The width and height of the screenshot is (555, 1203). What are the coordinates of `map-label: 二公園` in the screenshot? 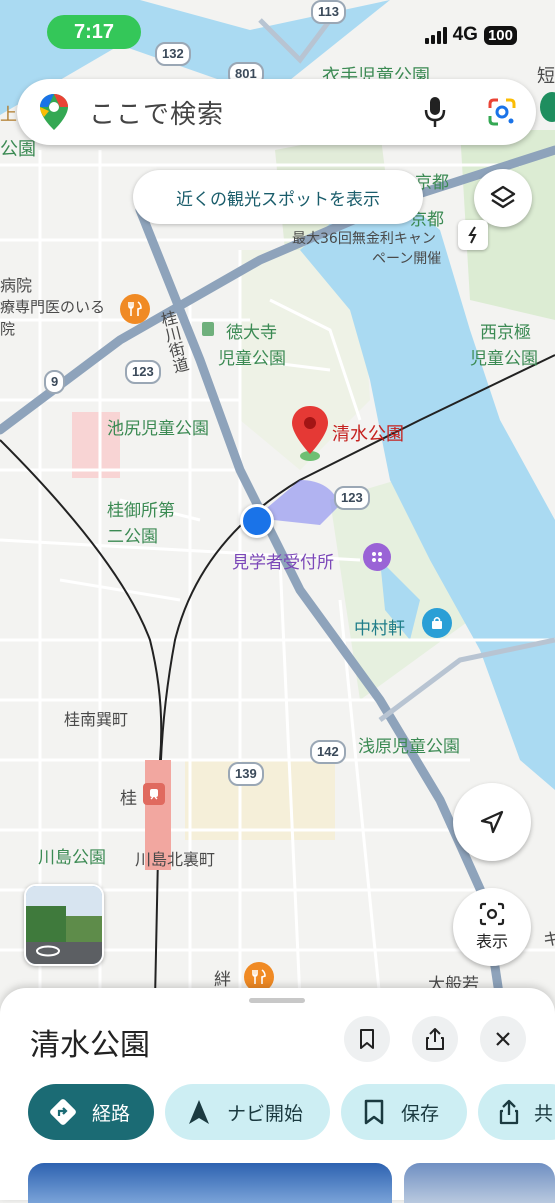 It's located at (132, 534).